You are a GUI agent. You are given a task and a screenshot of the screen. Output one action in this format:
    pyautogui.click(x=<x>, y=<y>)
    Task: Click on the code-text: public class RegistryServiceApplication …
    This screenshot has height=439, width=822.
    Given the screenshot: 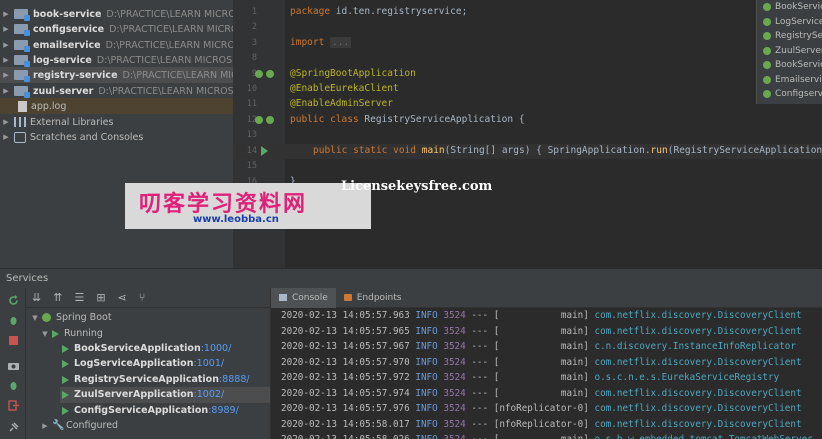 What is the action you would take?
    pyautogui.click(x=407, y=119)
    